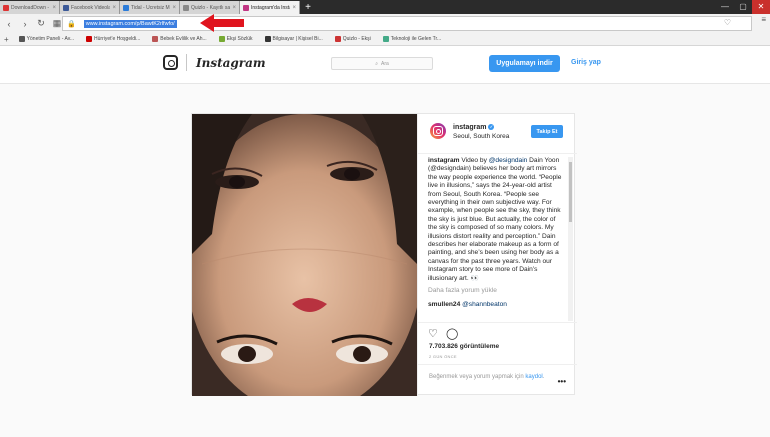 The height and width of the screenshot is (437, 770). I want to click on bookmark-item: Quizlo - Ekşi, so click(352, 39).